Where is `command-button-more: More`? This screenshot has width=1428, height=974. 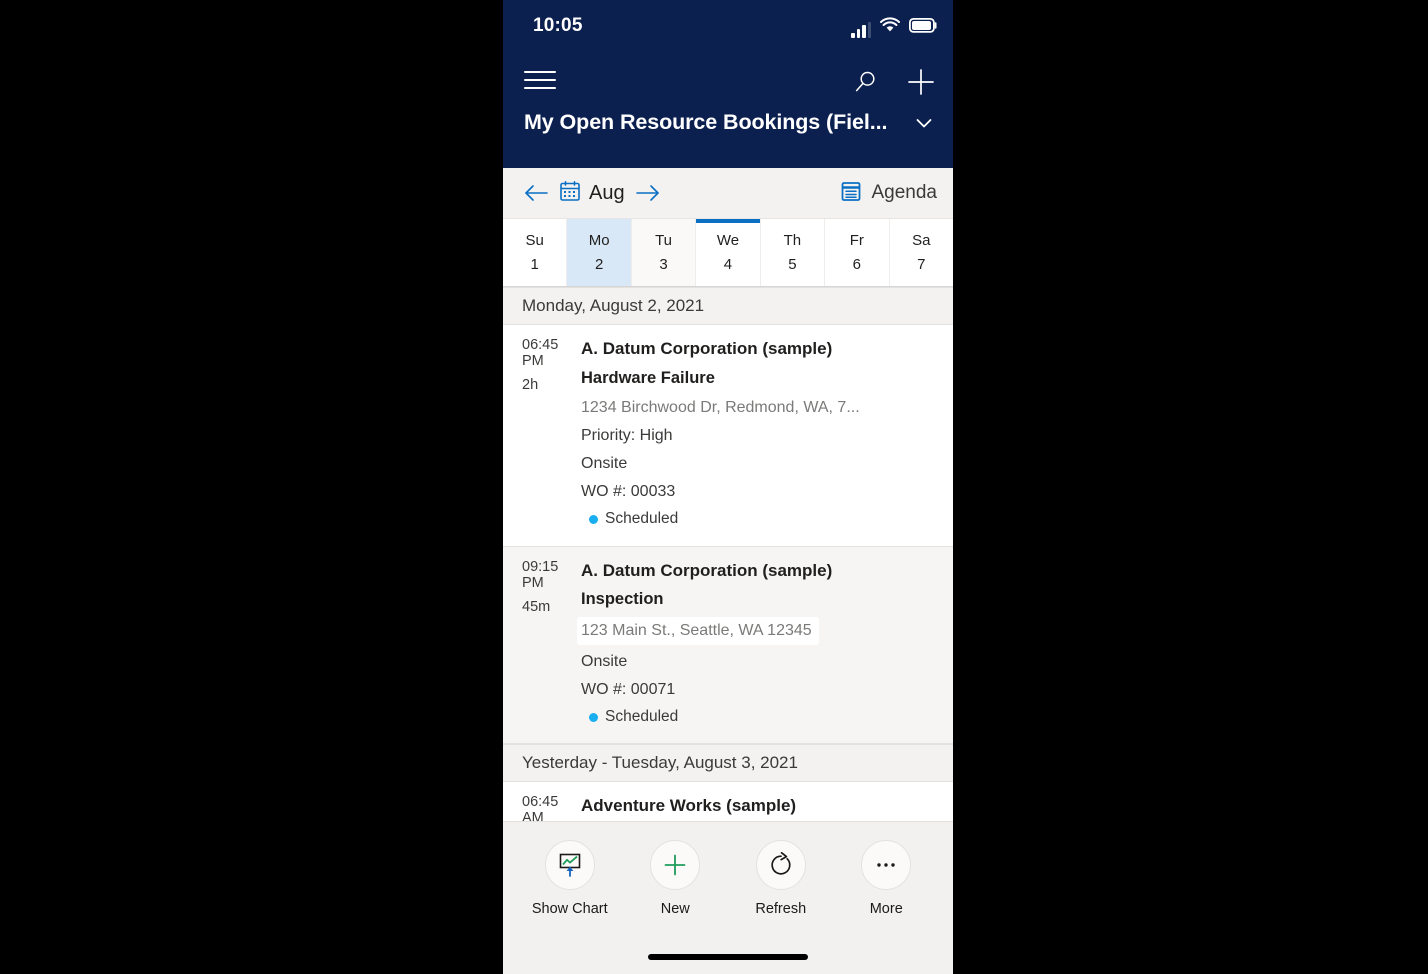
command-button-more: More is located at coordinates (887, 878).